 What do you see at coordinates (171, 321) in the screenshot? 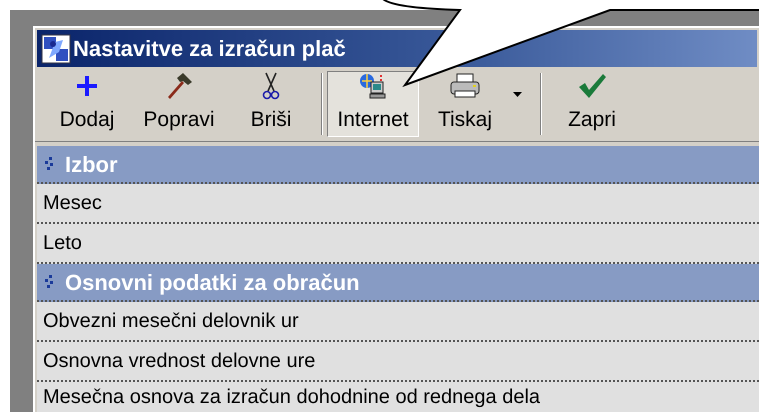
I see `property-label: Obvezni mesečni delovnik ur` at bounding box center [171, 321].